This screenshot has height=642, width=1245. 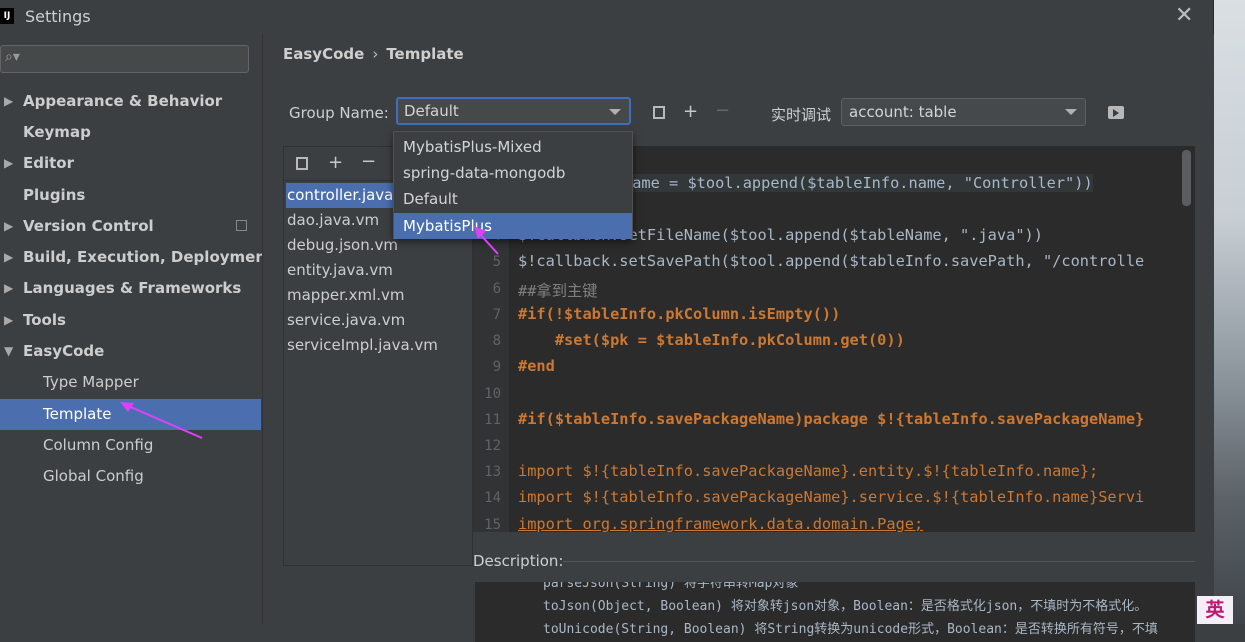 What do you see at coordinates (44, 320) in the screenshot?
I see `sidebar-item-label: Tools` at bounding box center [44, 320].